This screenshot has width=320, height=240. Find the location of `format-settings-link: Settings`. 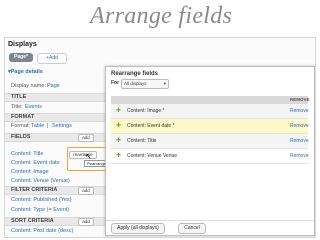

format-settings-link: Settings is located at coordinates (62, 126).